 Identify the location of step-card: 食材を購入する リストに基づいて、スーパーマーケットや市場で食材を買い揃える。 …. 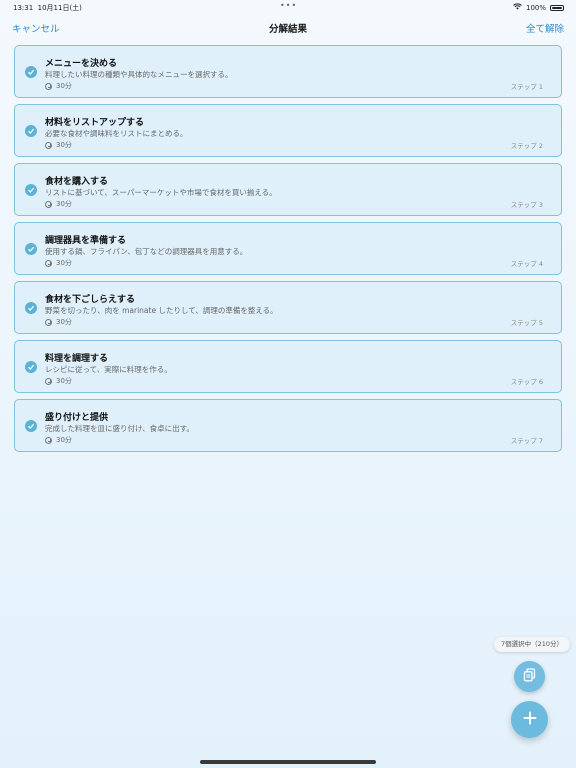
(288, 189).